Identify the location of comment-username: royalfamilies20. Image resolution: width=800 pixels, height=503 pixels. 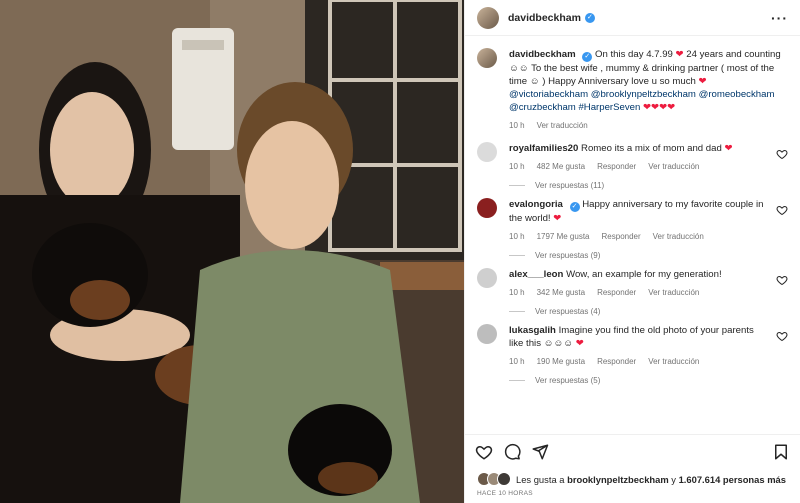
(543, 148).